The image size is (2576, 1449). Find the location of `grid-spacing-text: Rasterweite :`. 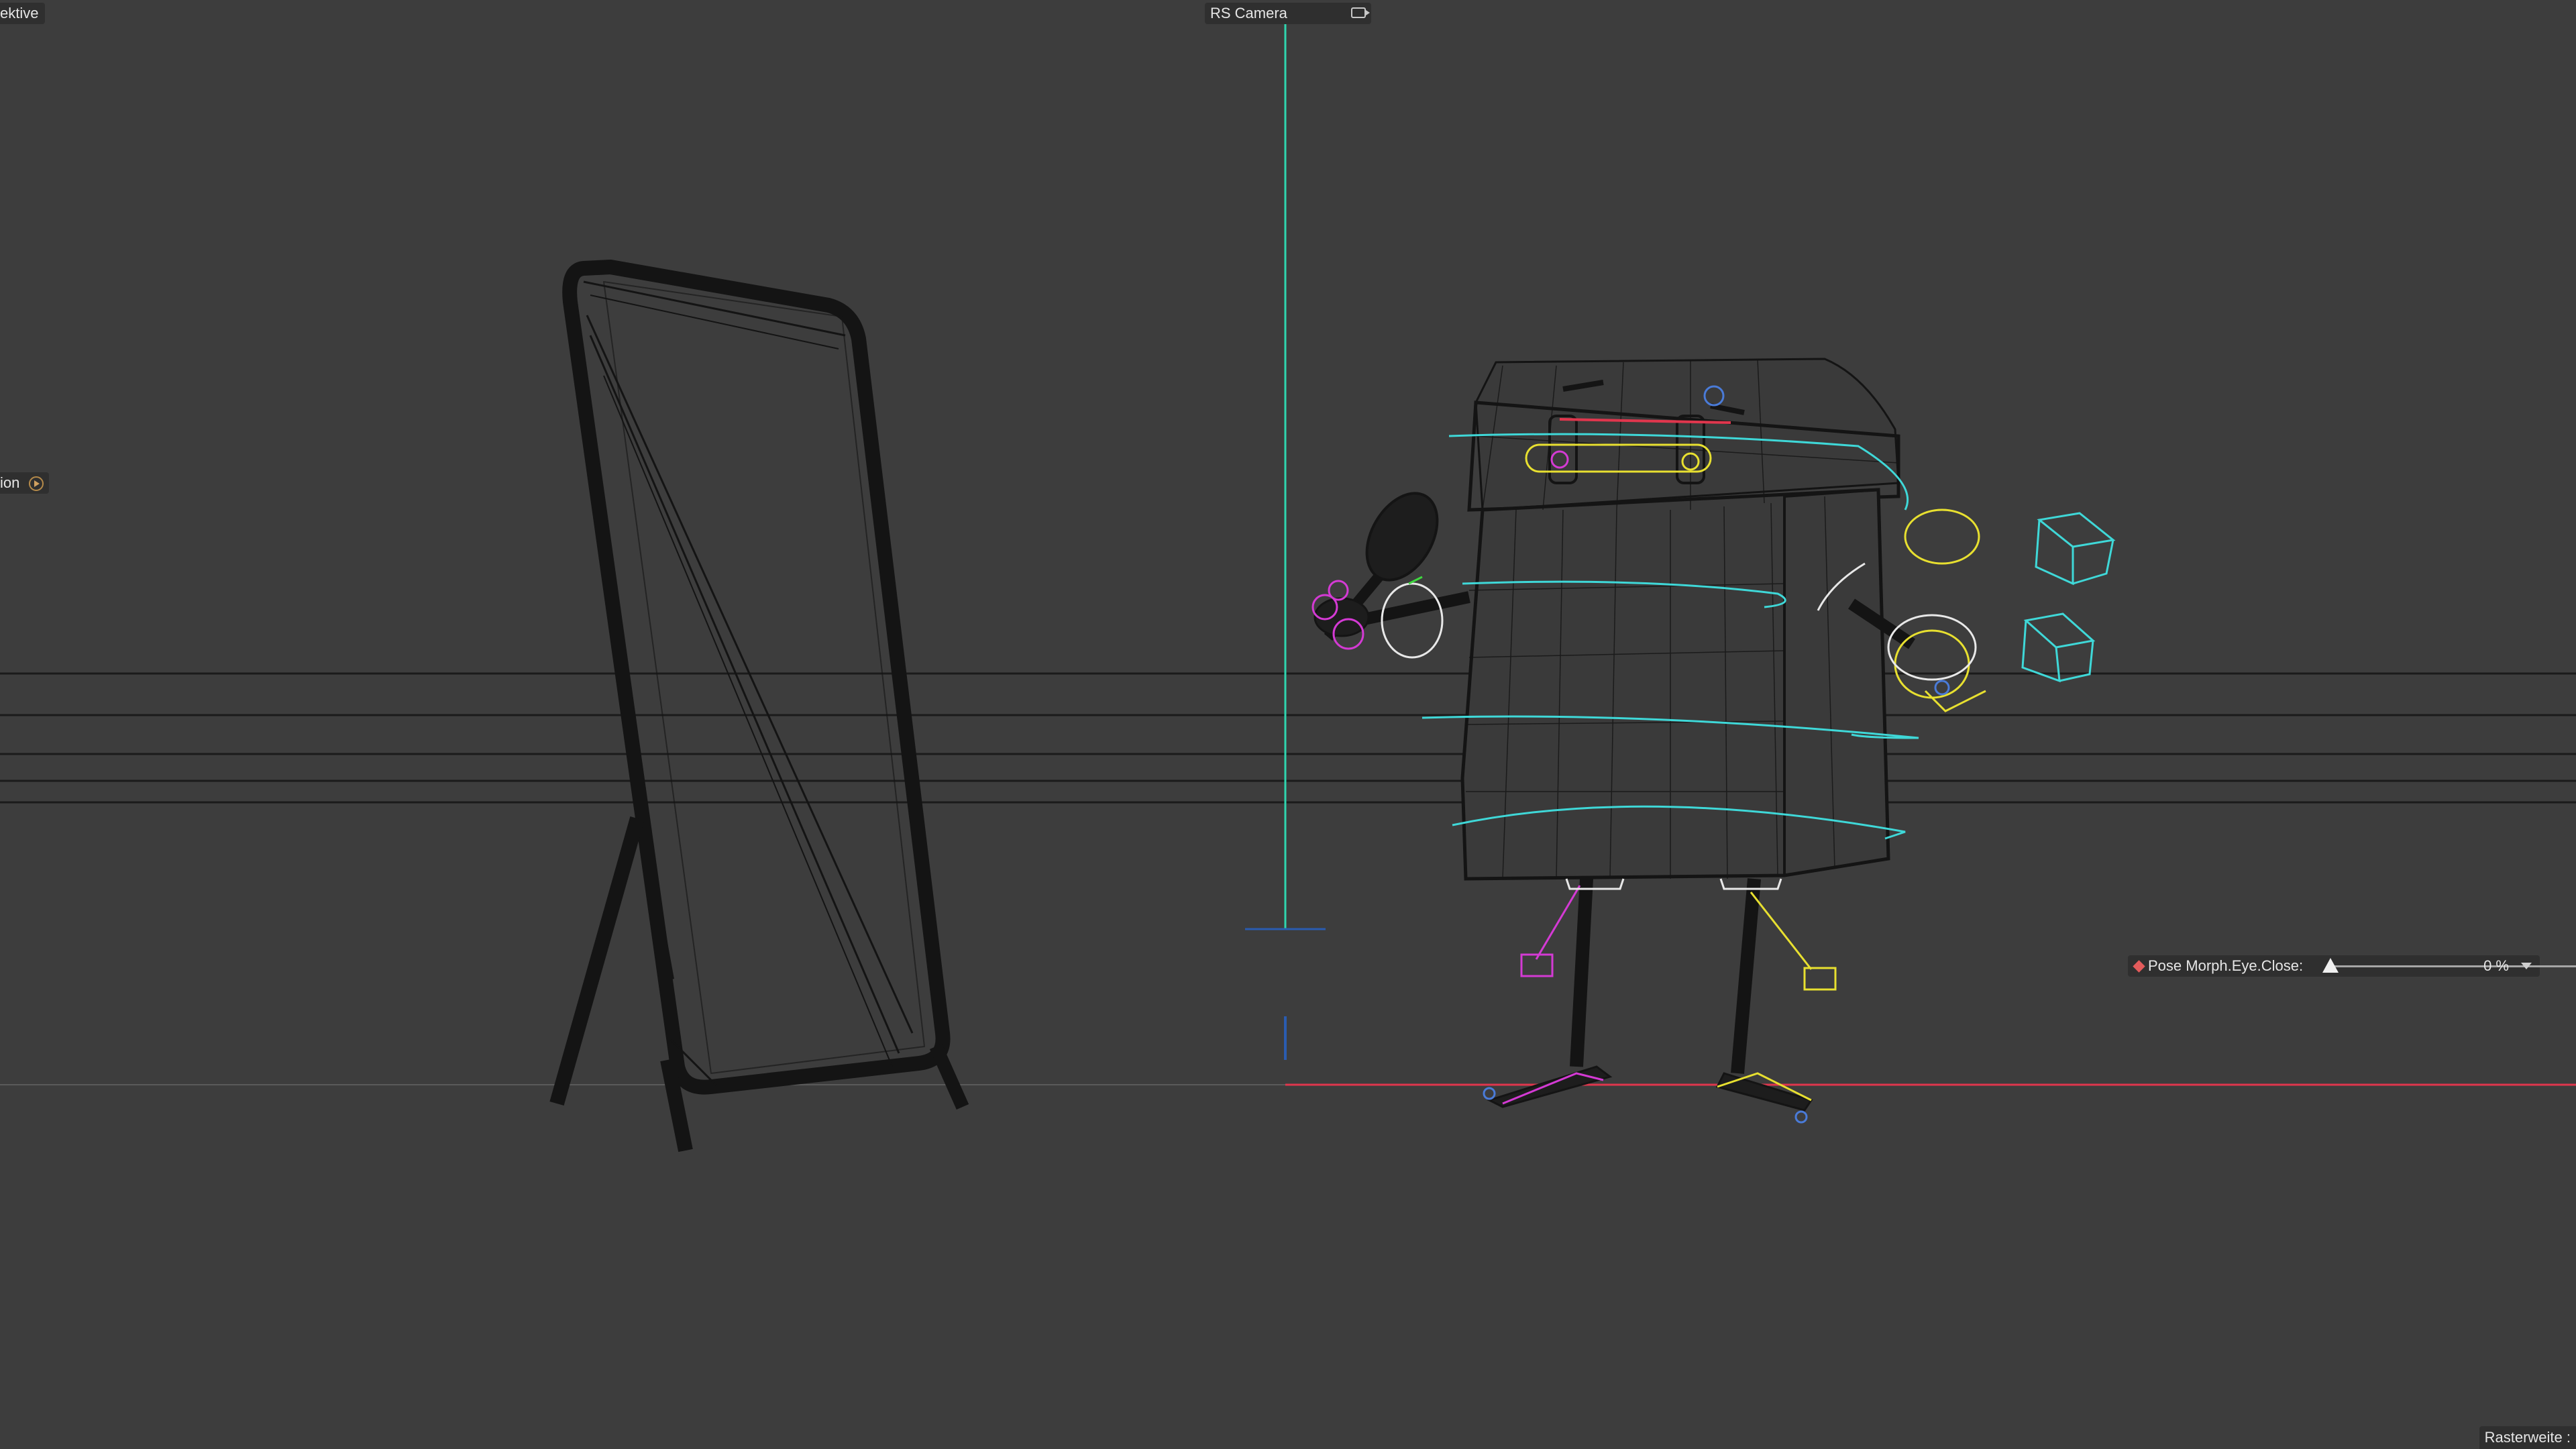

grid-spacing-text: Rasterweite : is located at coordinates (2527, 1437).